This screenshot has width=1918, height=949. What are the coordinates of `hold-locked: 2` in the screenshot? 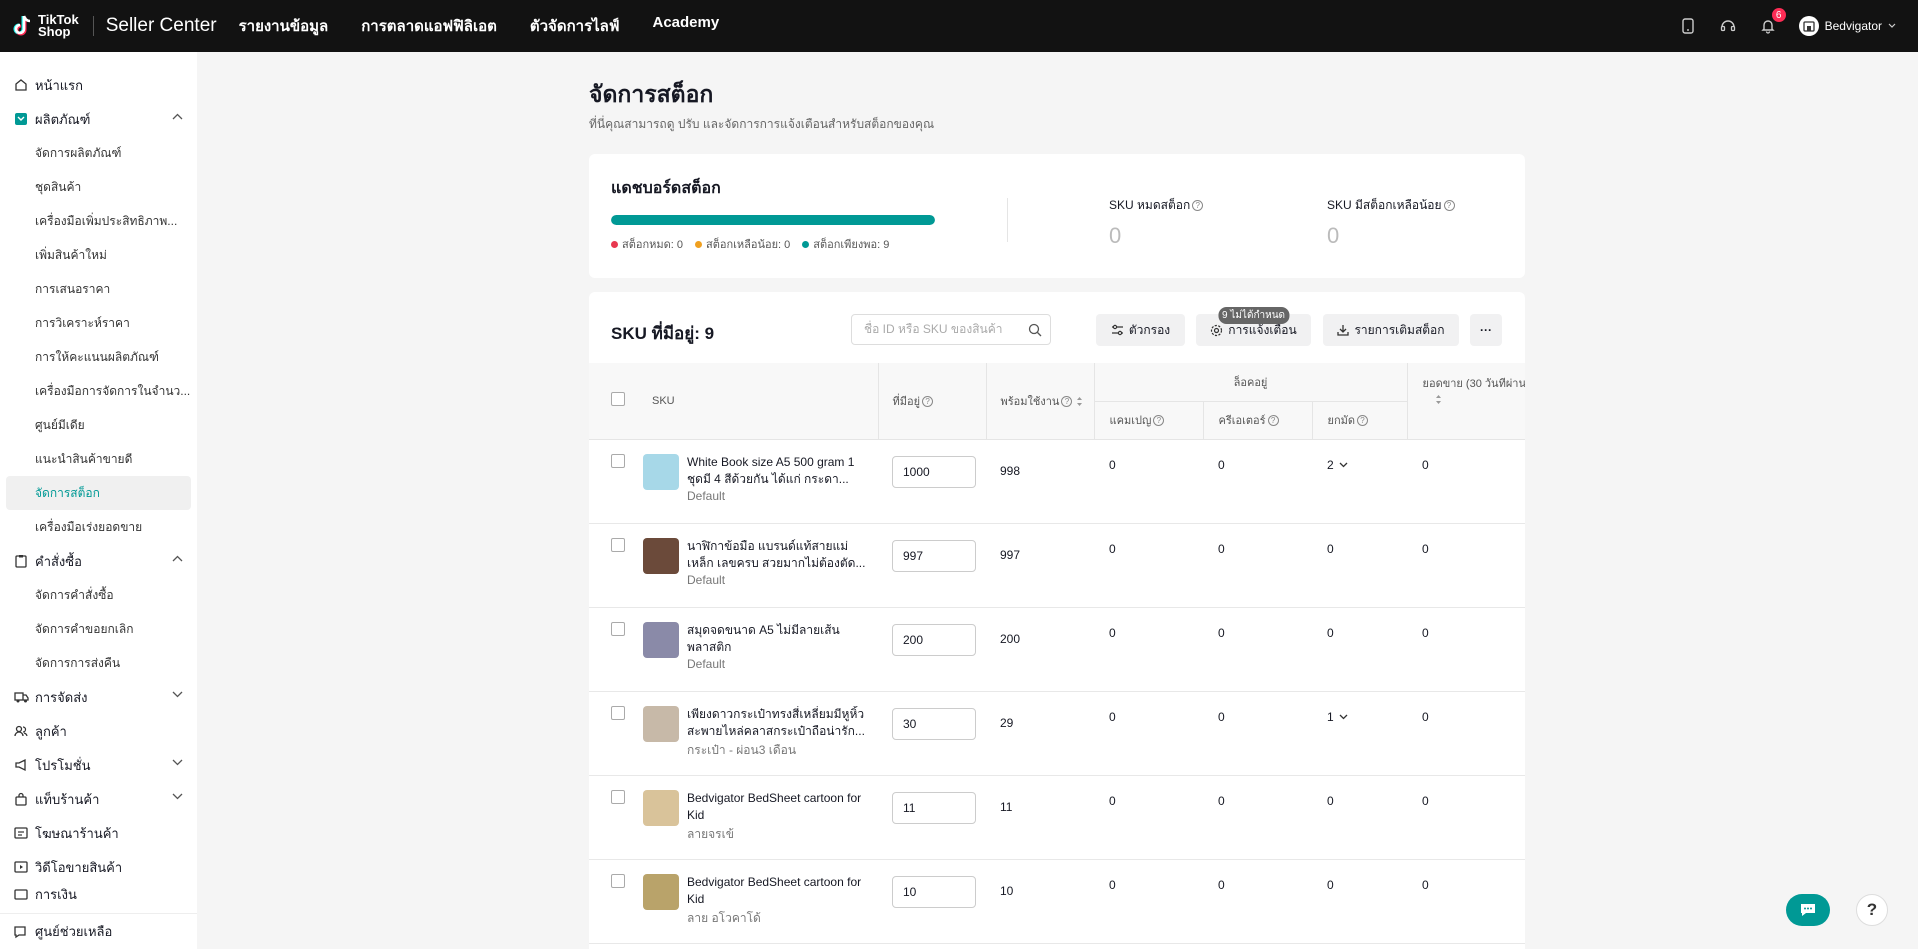 It's located at (1360, 481).